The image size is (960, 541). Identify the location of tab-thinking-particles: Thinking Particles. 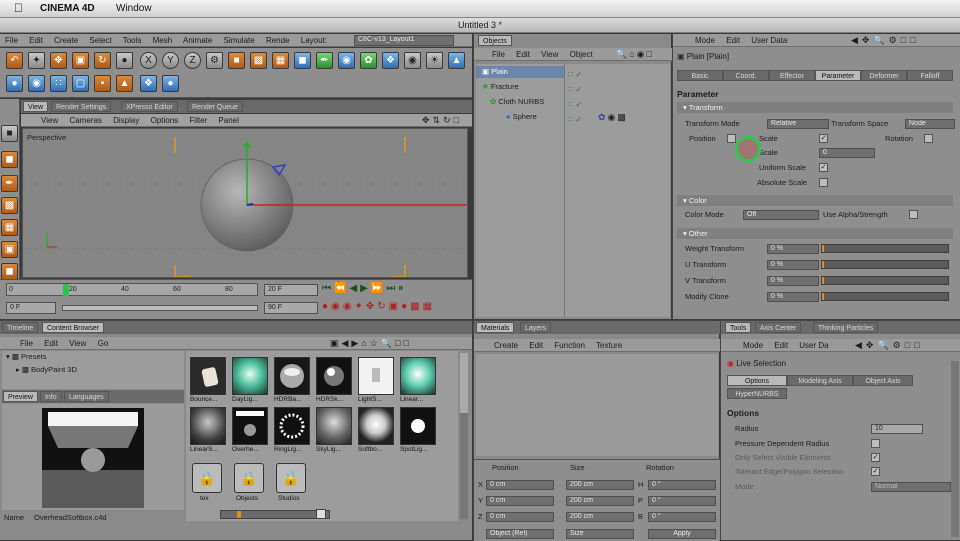
(846, 327).